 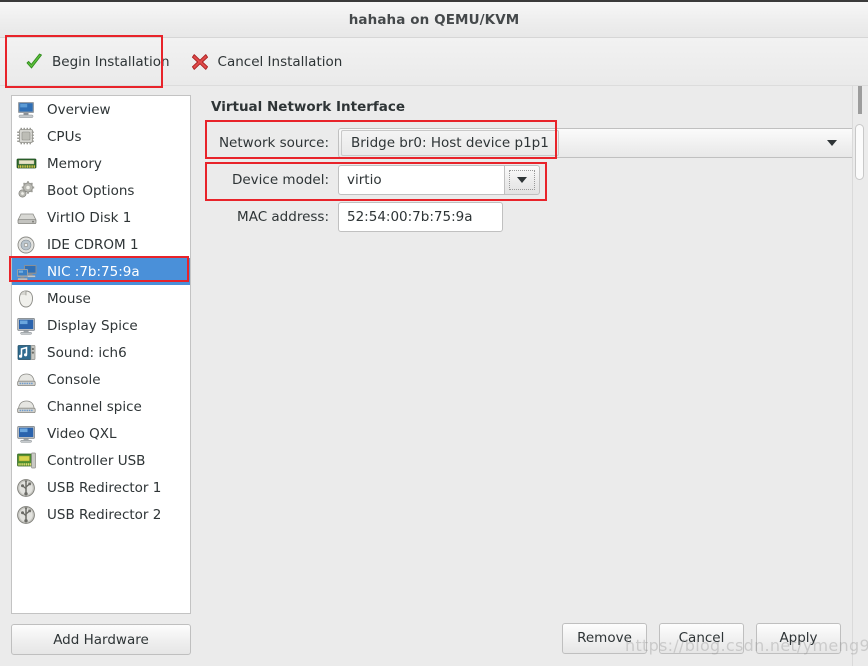 I want to click on controller-card-icon, so click(x=27, y=461).